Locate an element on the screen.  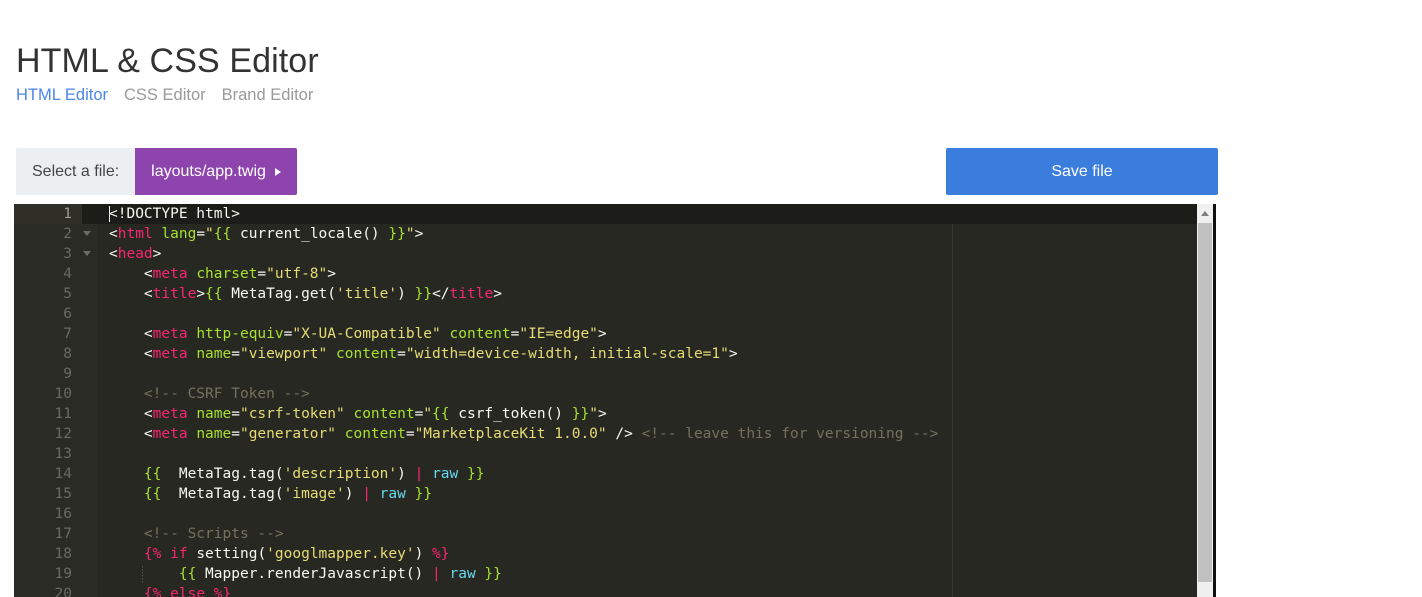
code-line: 19 {{ Mapper.renderJavascript() | raw }} is located at coordinates (605, 574).